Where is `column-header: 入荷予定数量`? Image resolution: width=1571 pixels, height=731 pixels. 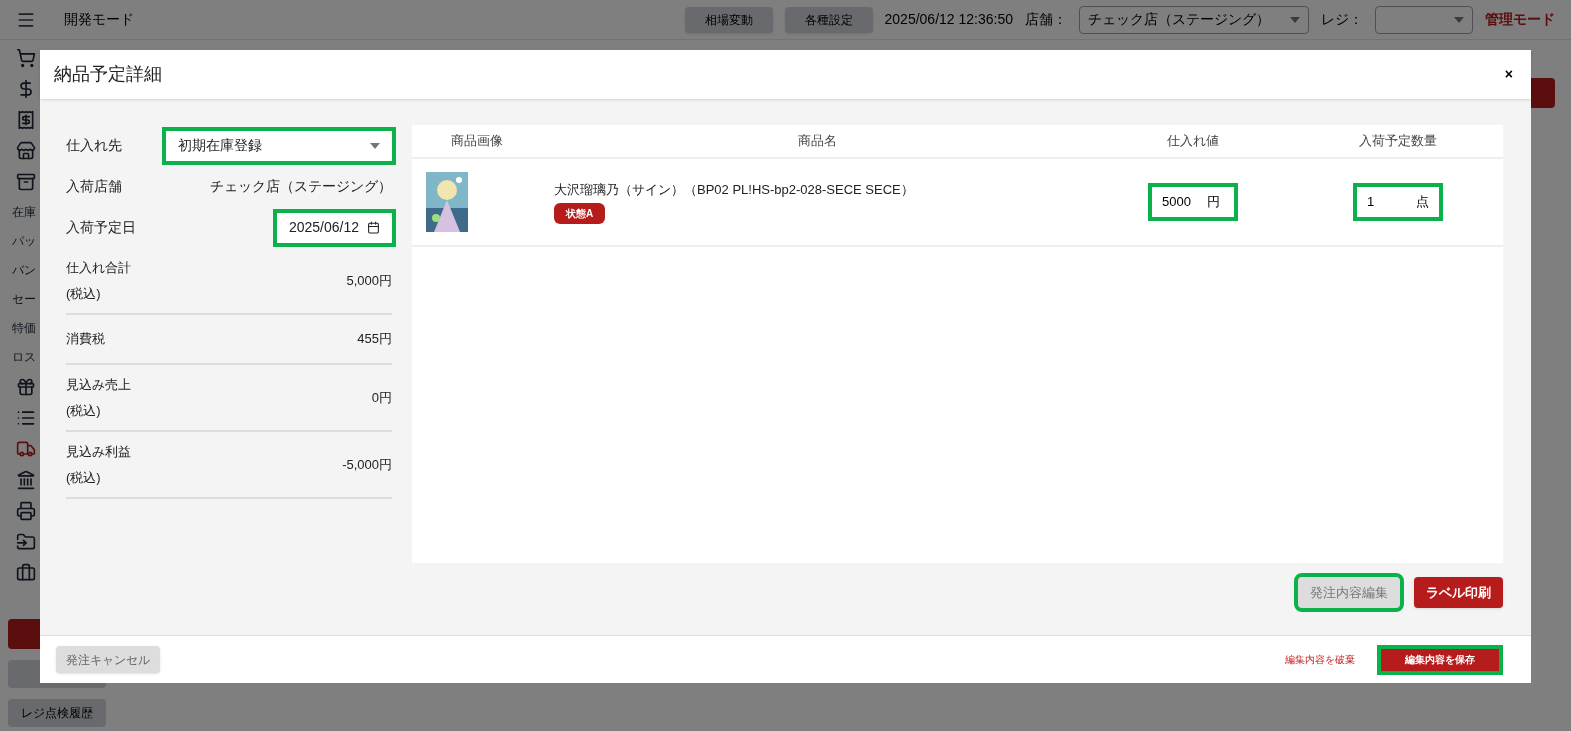 column-header: 入荷予定数量 is located at coordinates (1398, 141).